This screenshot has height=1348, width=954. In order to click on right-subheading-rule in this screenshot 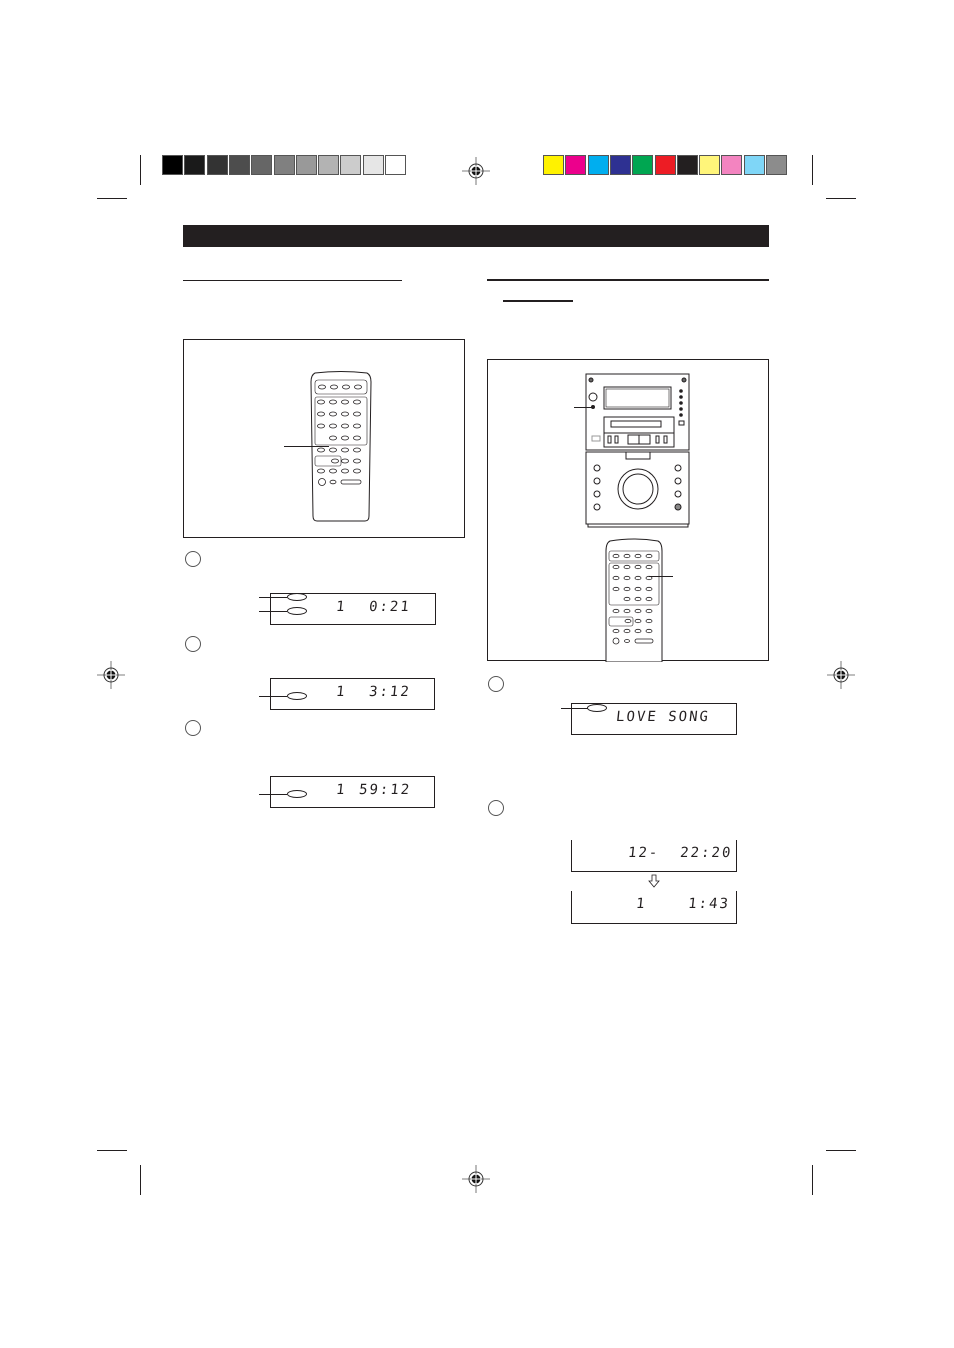, I will do `click(538, 301)`.